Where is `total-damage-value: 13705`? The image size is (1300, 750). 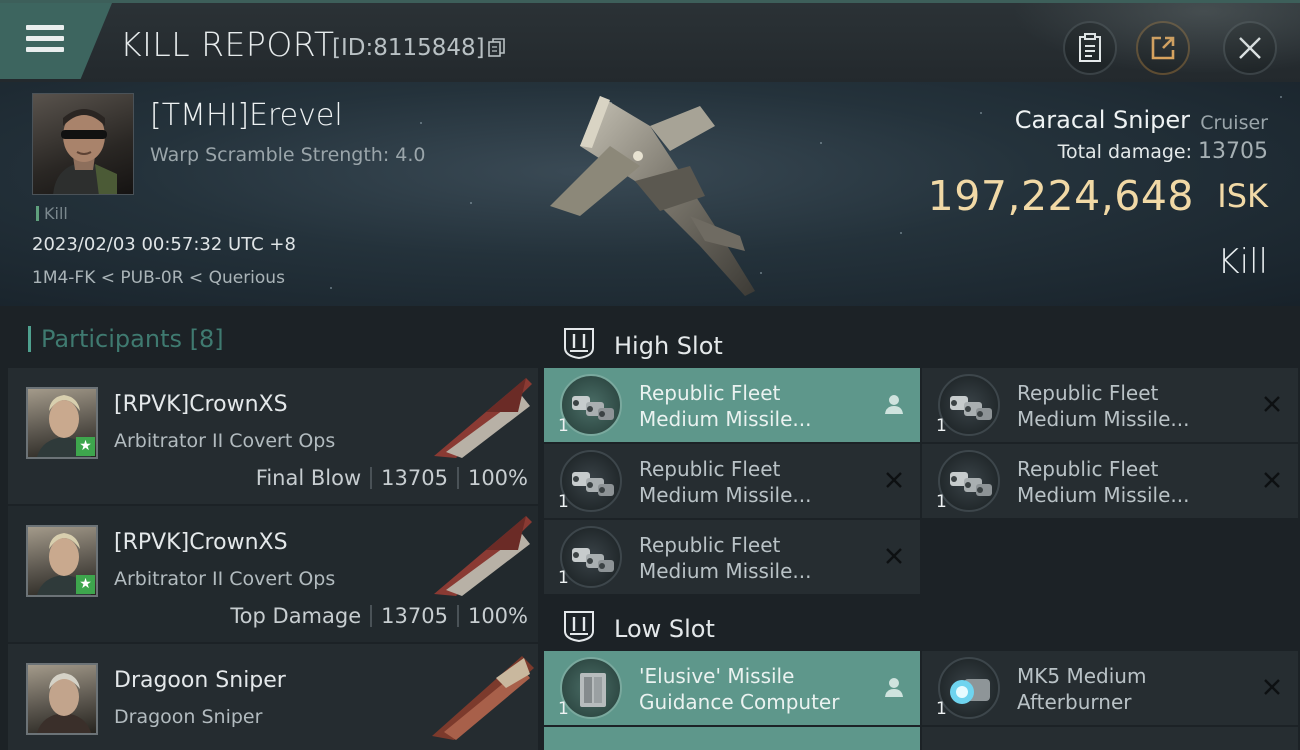 total-damage-value: 13705 is located at coordinates (1233, 151).